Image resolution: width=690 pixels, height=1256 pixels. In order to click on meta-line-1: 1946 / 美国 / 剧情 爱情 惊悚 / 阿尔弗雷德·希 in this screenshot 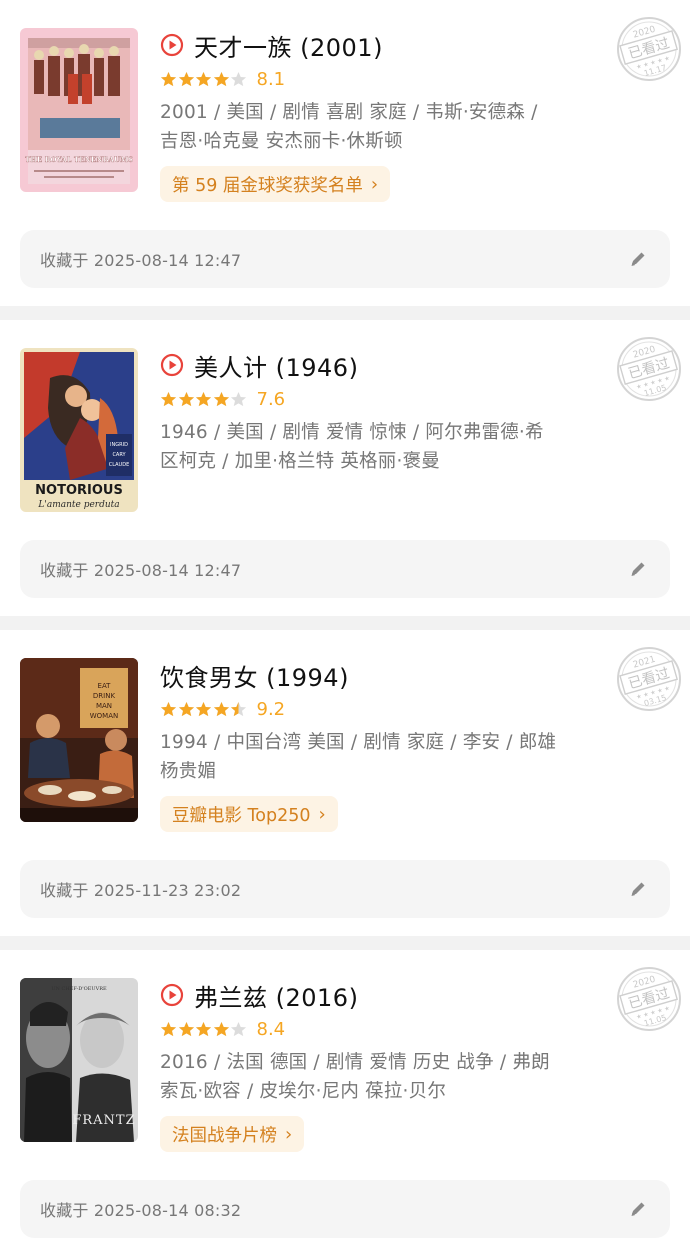, I will do `click(352, 432)`.